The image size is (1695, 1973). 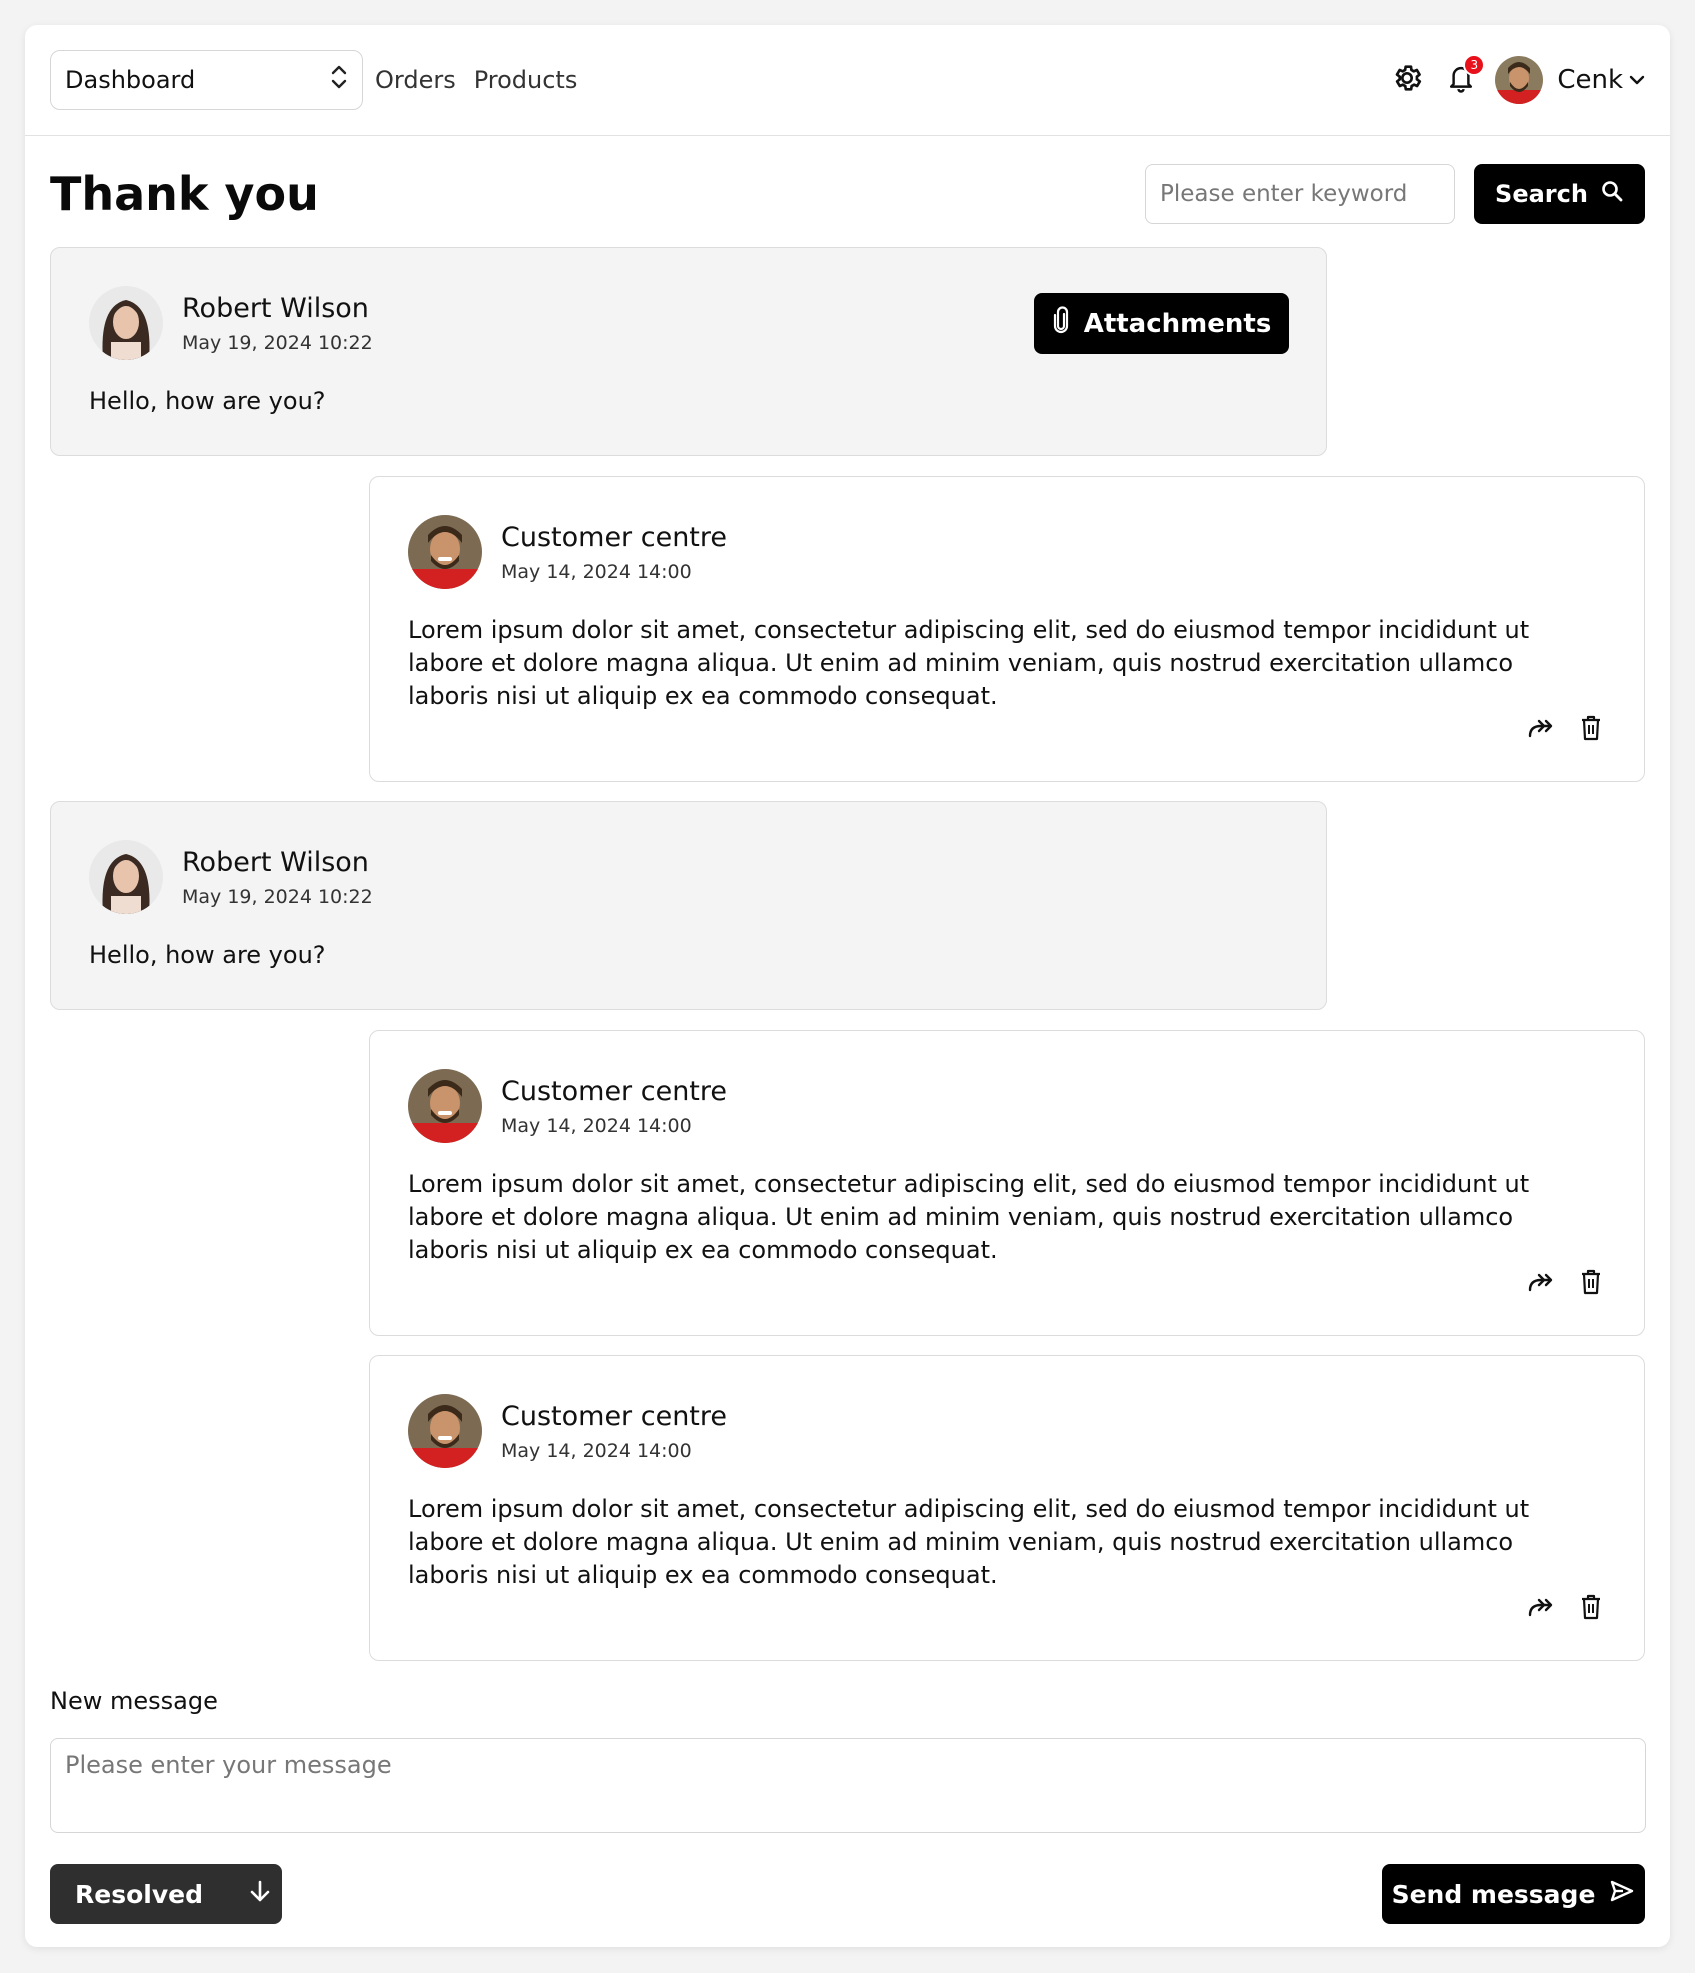 What do you see at coordinates (1541, 193) in the screenshot?
I see `search-button-label: Search` at bounding box center [1541, 193].